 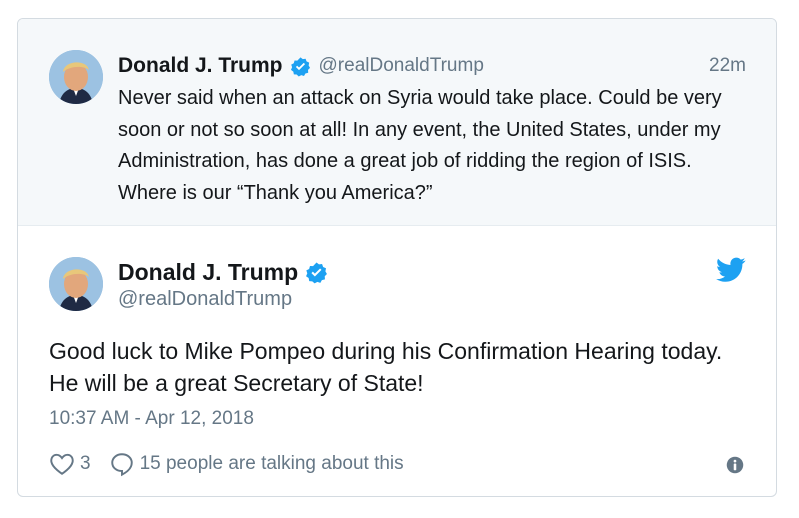 What do you see at coordinates (62, 464) in the screenshot?
I see `heart-icon` at bounding box center [62, 464].